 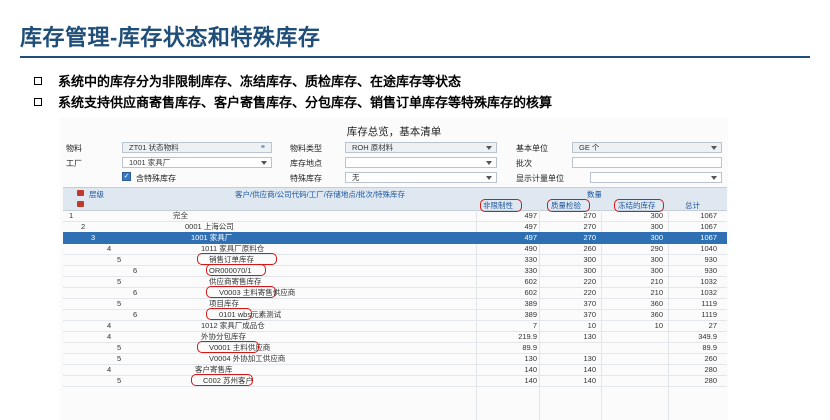 I want to click on special-stock-value: 无, so click(x=356, y=177).